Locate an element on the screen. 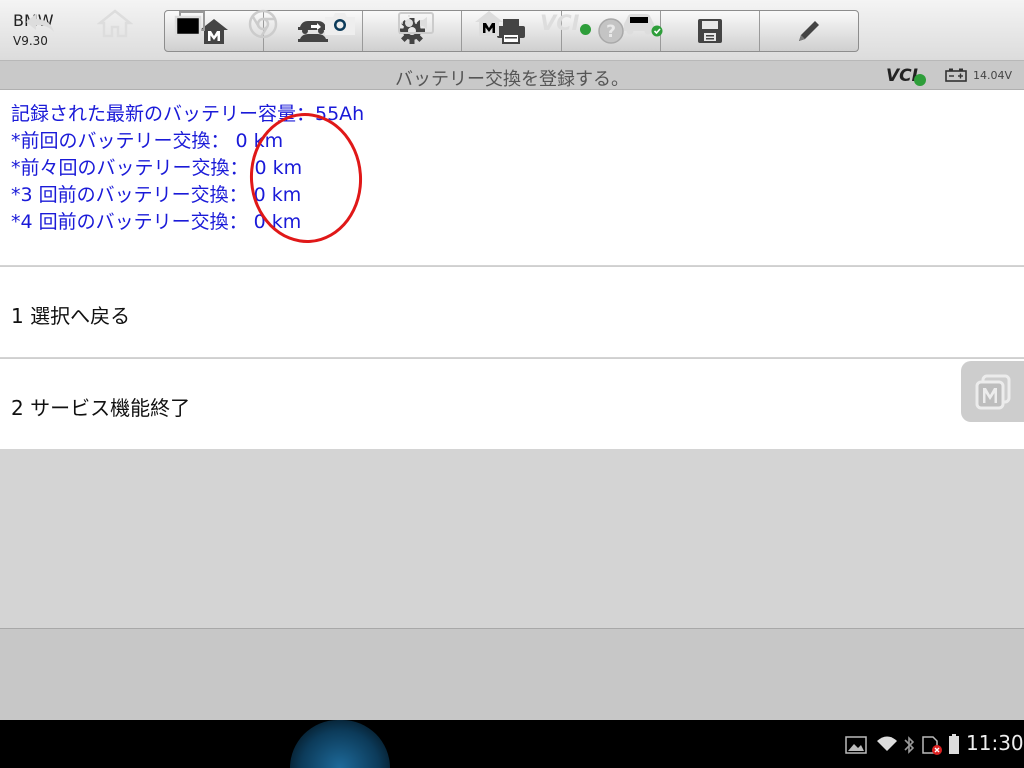 Image resolution: width=1024 pixels, height=768 pixels. wifi-icon is located at coordinates (887, 743).